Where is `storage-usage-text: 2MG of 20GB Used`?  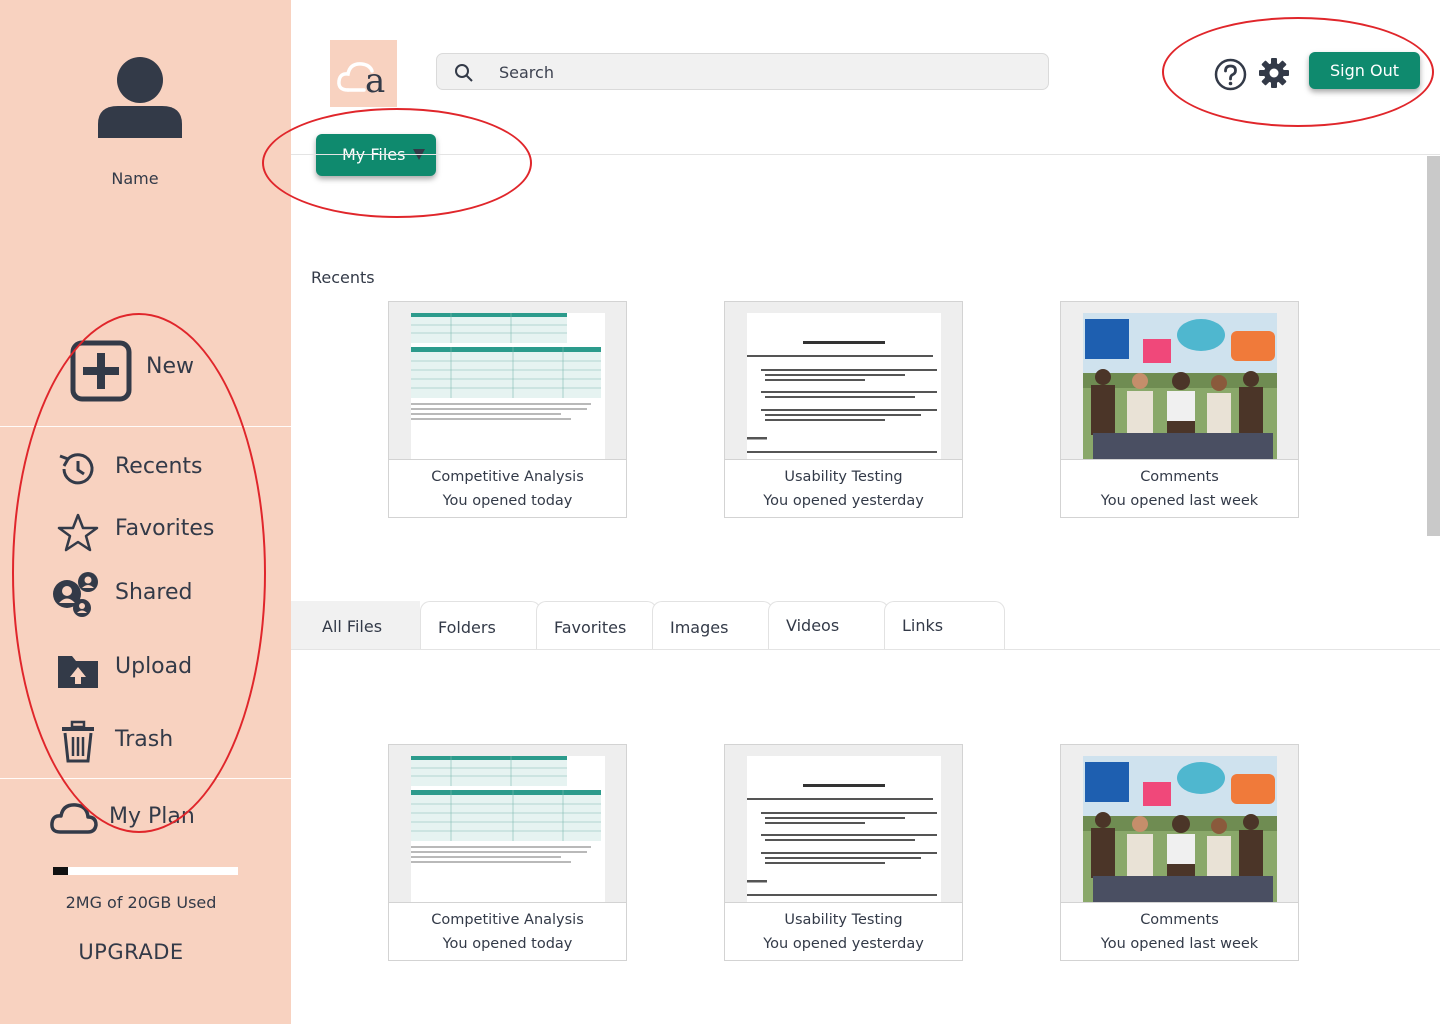
storage-usage-text: 2MG of 20GB Used is located at coordinates (141, 902).